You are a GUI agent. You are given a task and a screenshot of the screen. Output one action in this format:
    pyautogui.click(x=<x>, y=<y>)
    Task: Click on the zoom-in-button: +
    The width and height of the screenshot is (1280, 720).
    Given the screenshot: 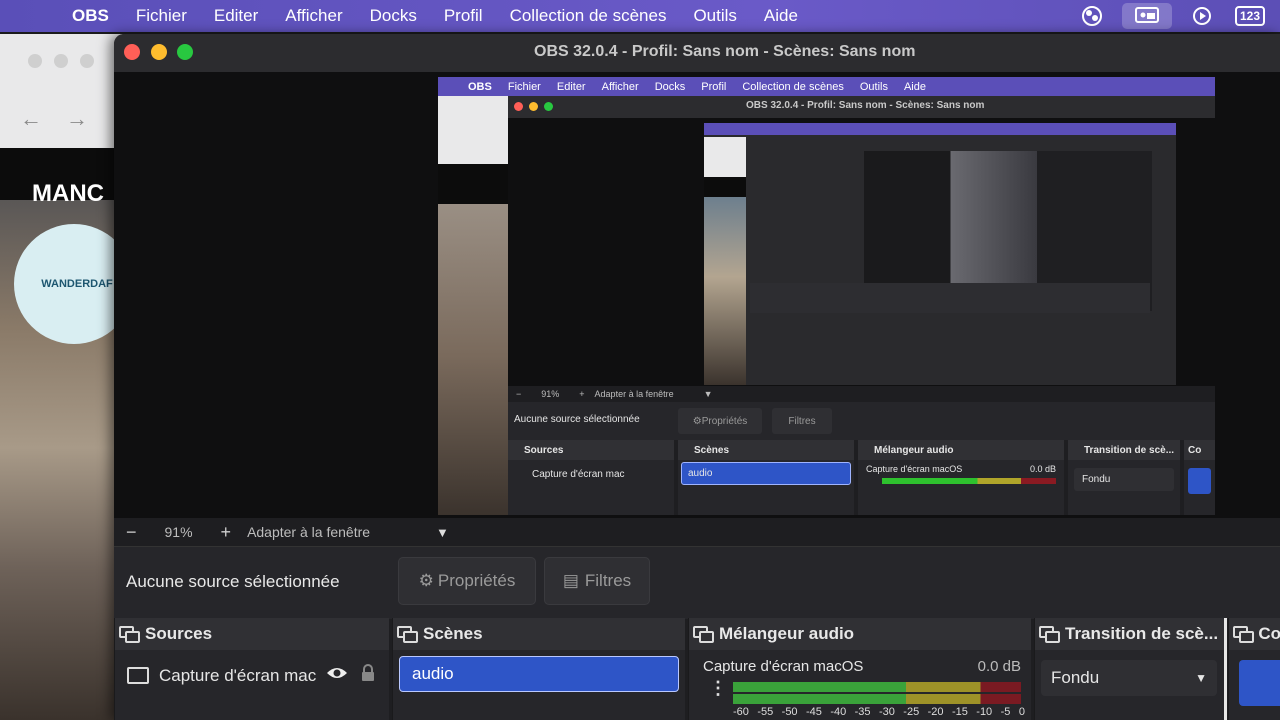 What is the action you would take?
    pyautogui.click(x=226, y=532)
    